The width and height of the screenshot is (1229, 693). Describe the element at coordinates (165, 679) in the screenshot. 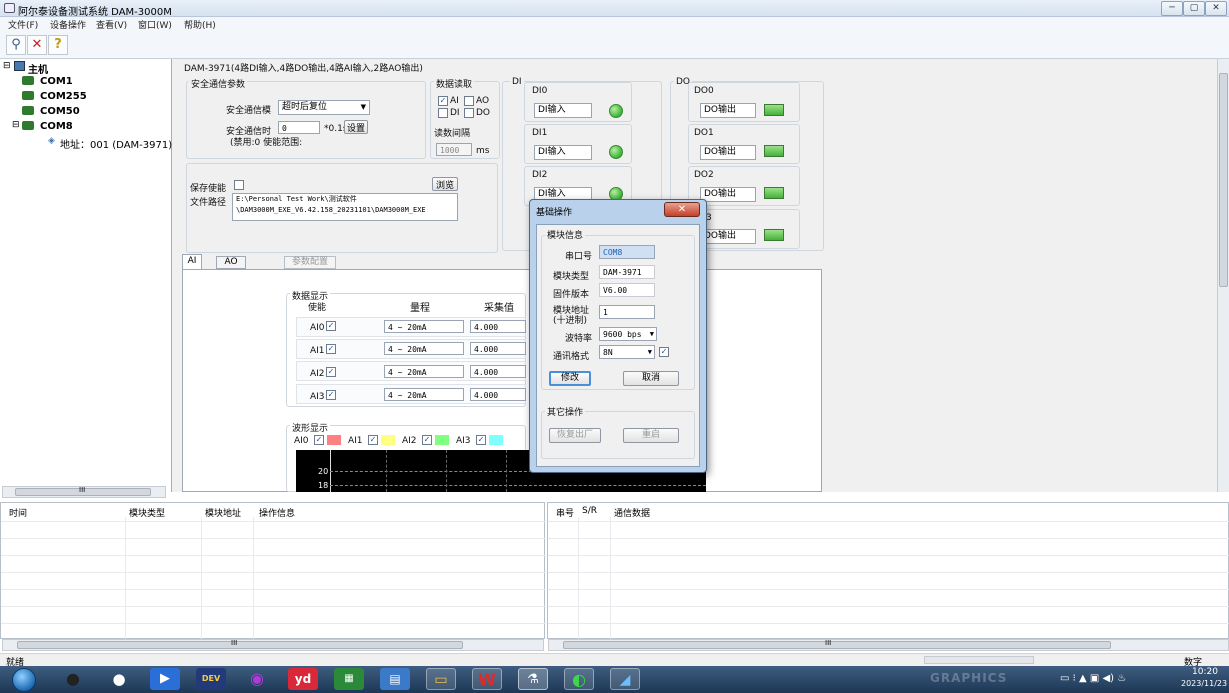

I see `feishu-icon: ▶` at that location.